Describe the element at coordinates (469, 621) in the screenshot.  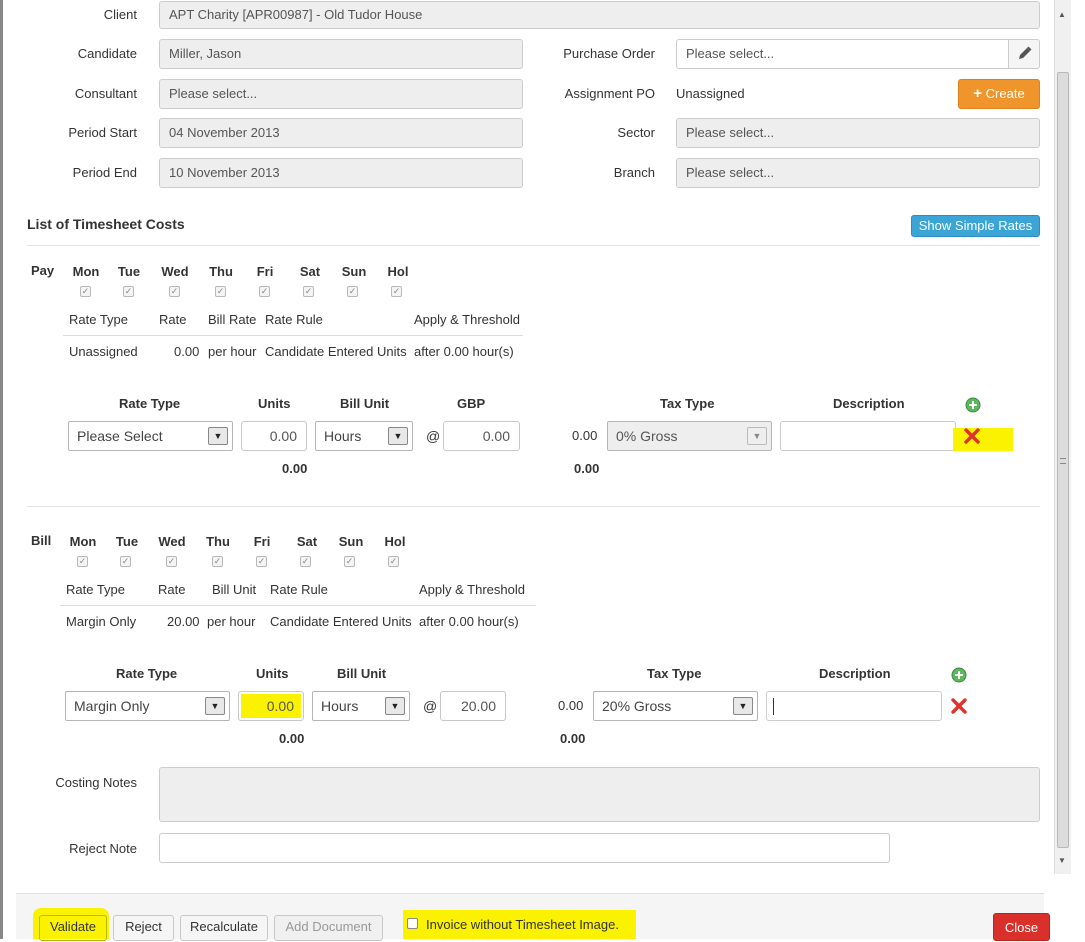
I see `bill-row-threshold: after 0.00 hour(s)` at that location.